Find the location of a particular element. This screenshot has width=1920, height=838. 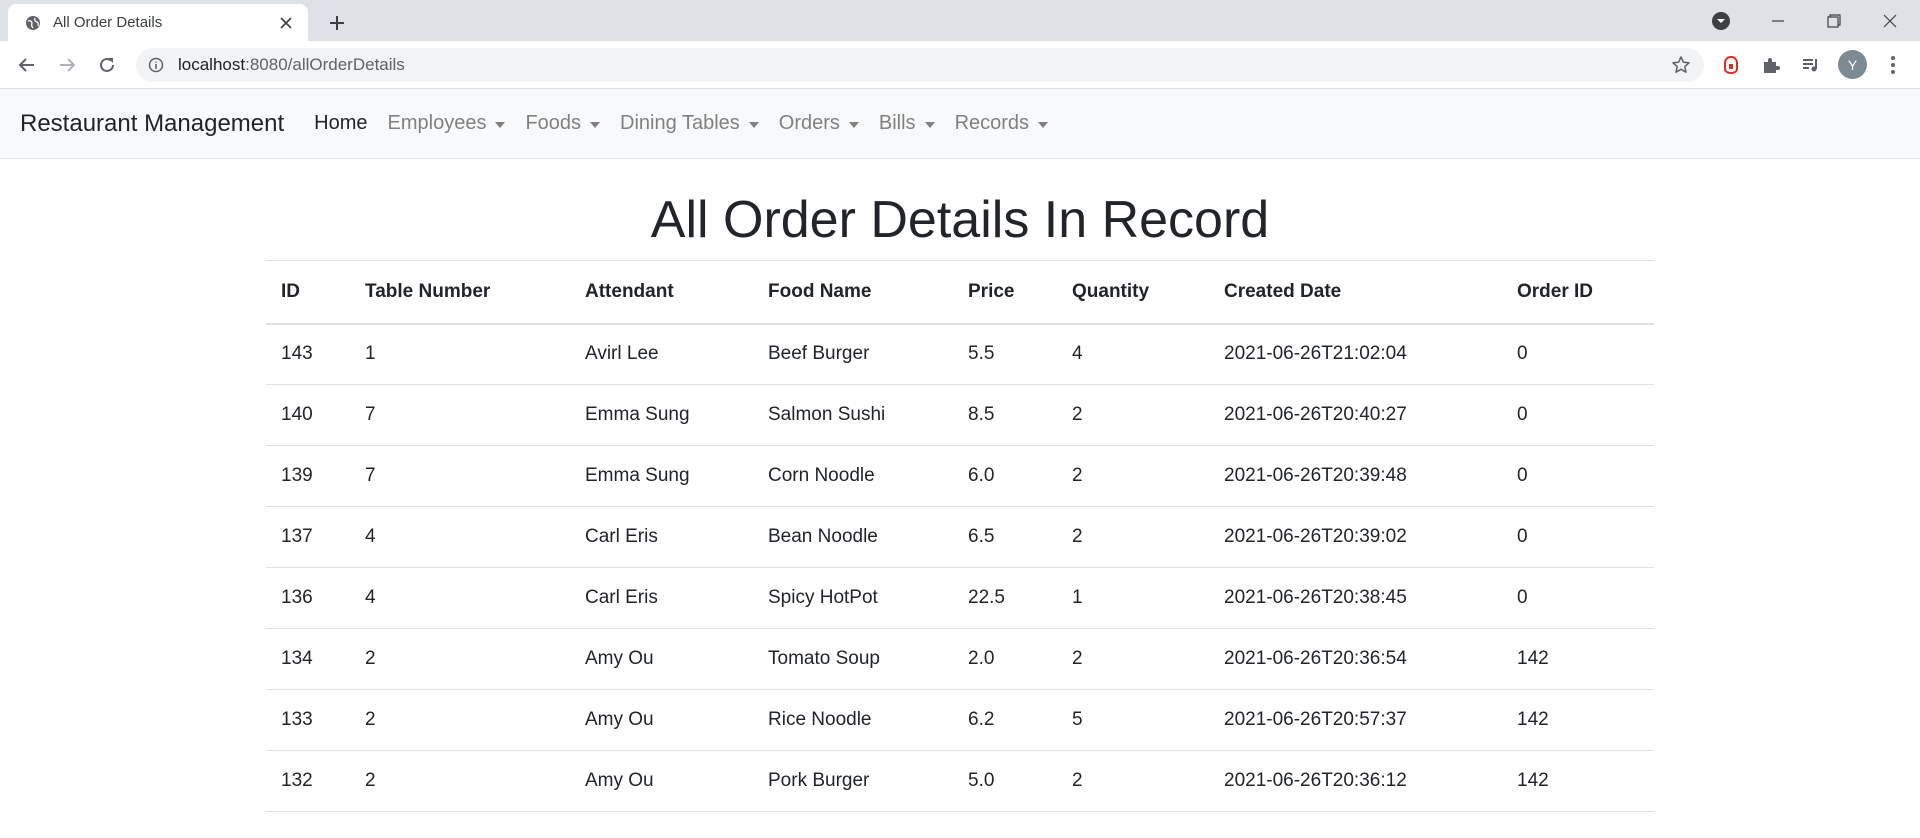

browser-tab-strip: All Order Details is located at coordinates (960, 20).